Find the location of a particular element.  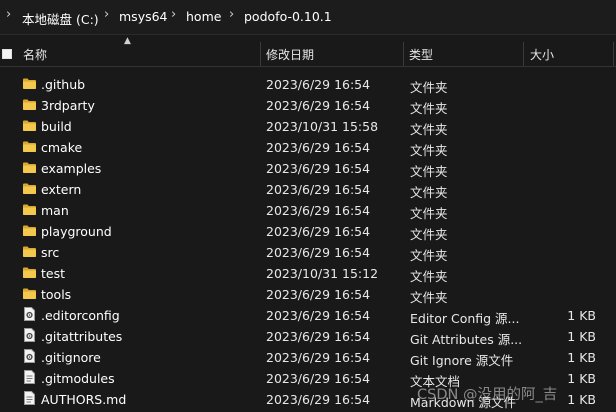

file-name: AUTHORS.md is located at coordinates (84, 399).